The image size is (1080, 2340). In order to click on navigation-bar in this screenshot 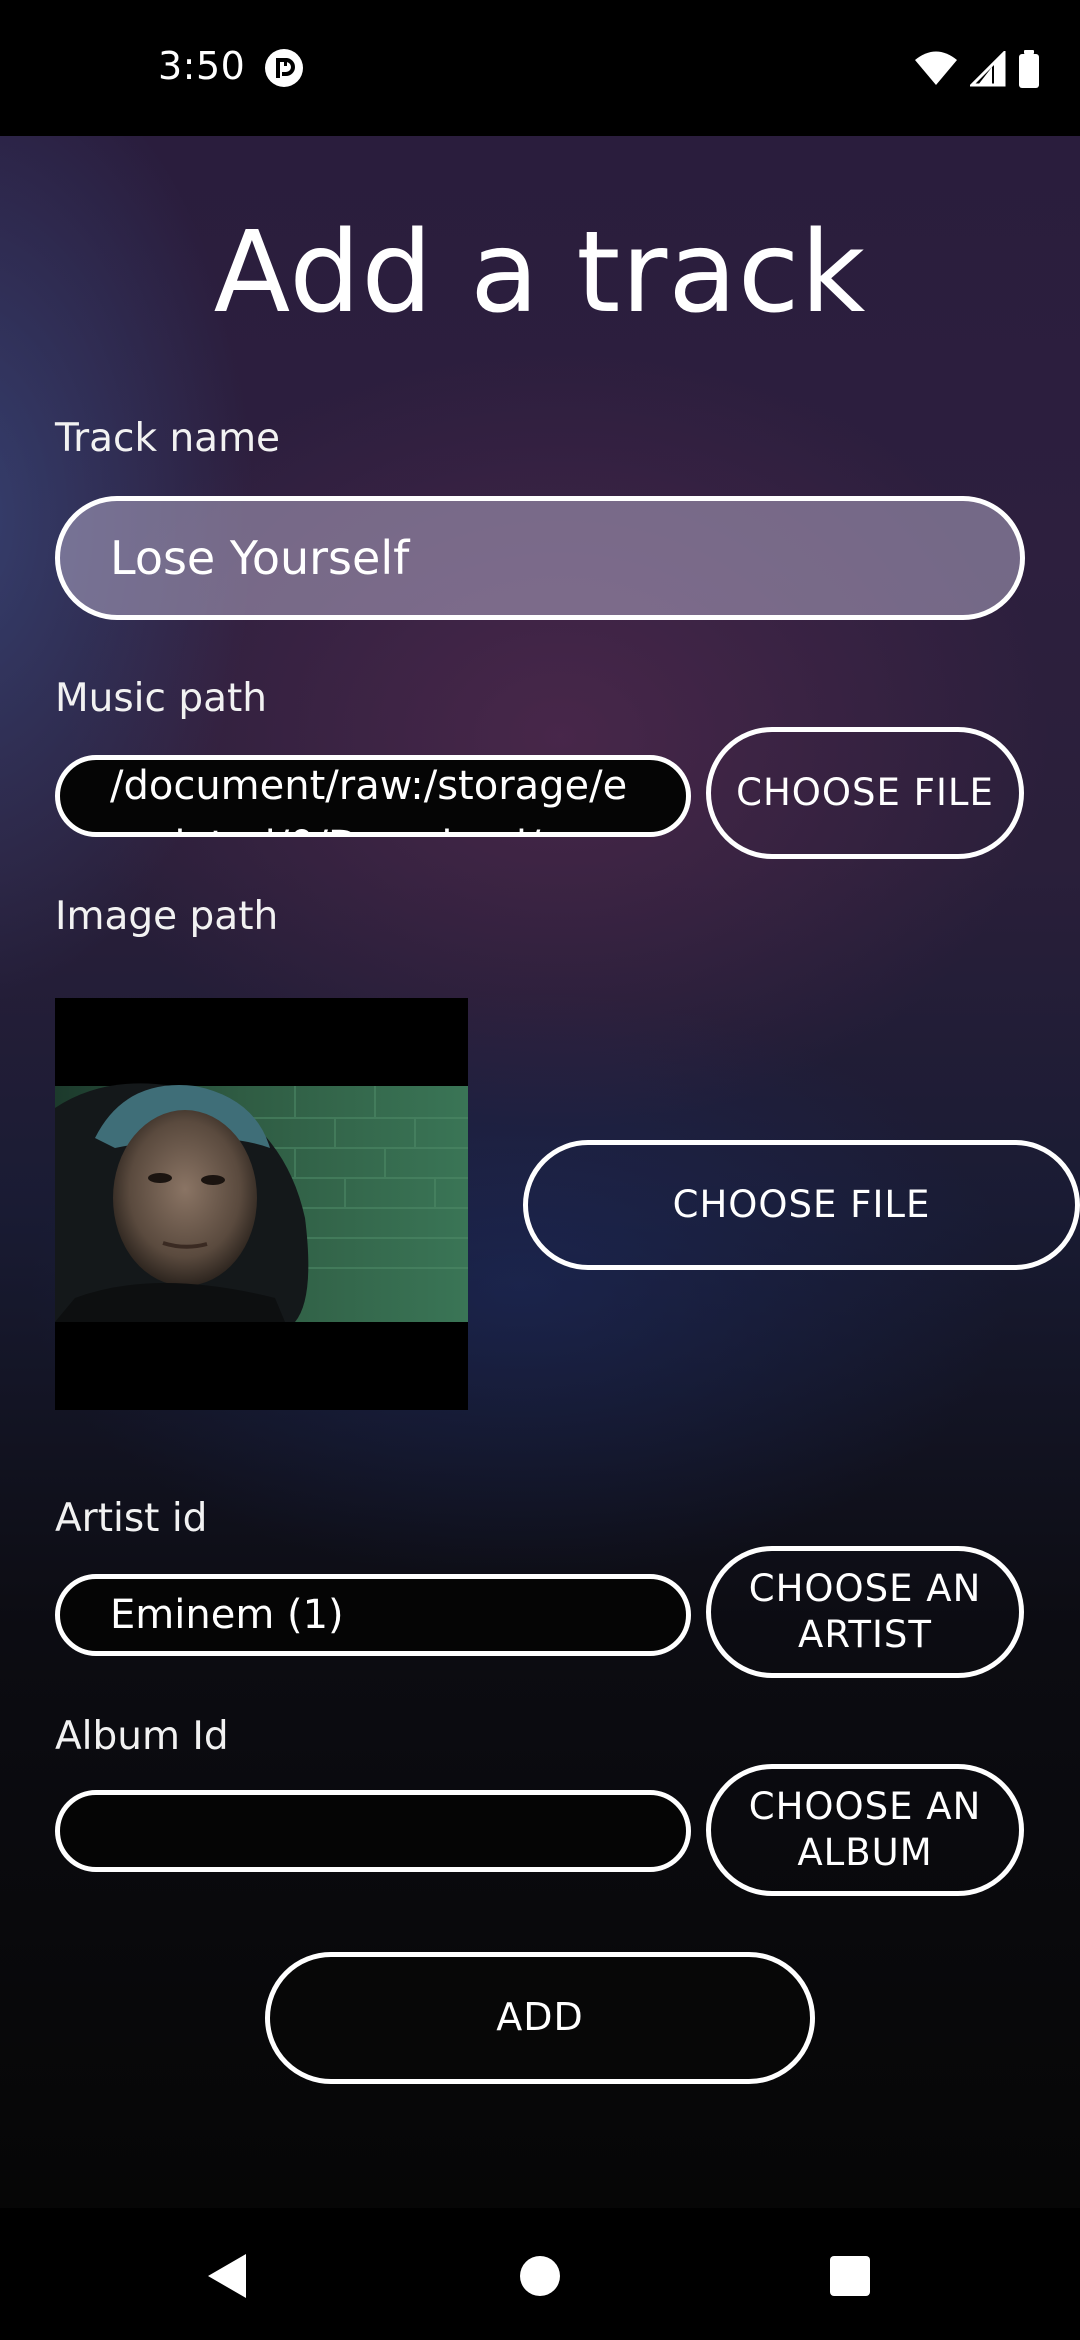, I will do `click(540, 2274)`.